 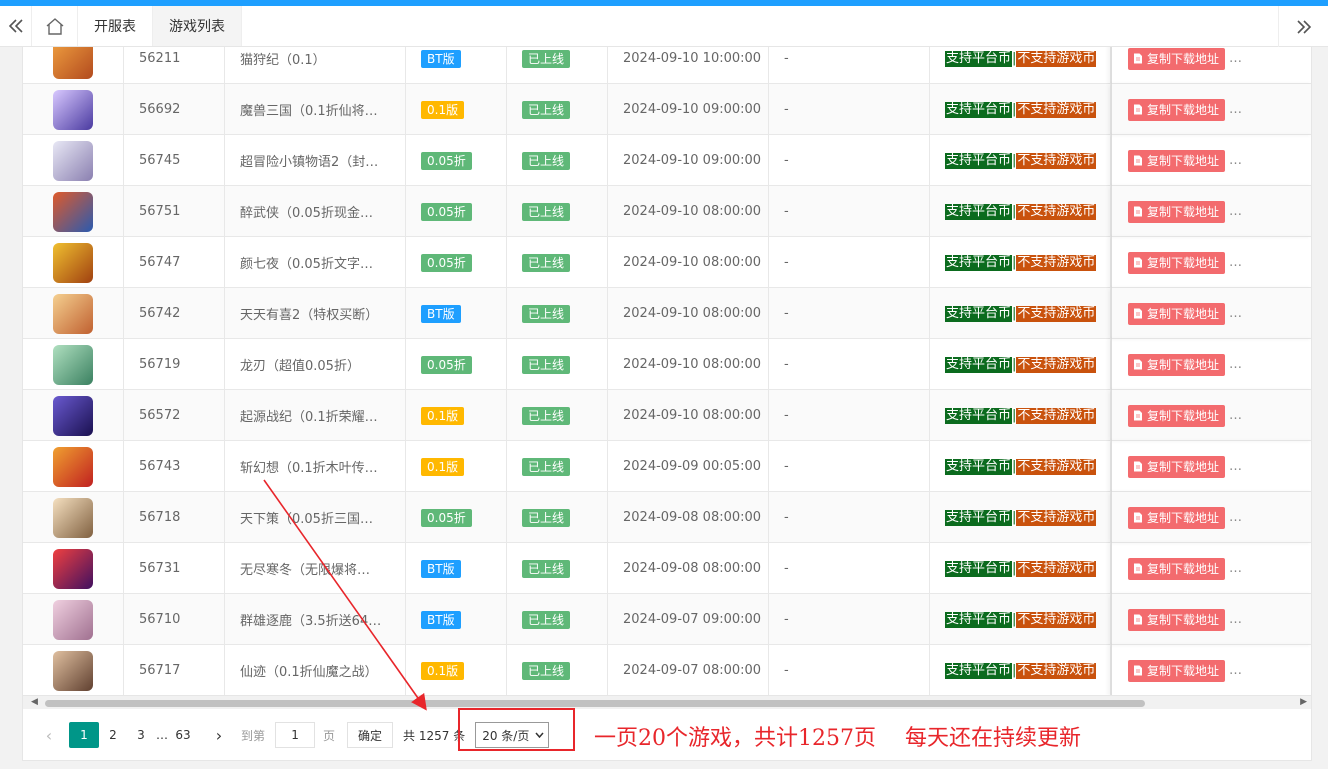 I want to click on collapse-left-icon, so click(x=16, y=26).